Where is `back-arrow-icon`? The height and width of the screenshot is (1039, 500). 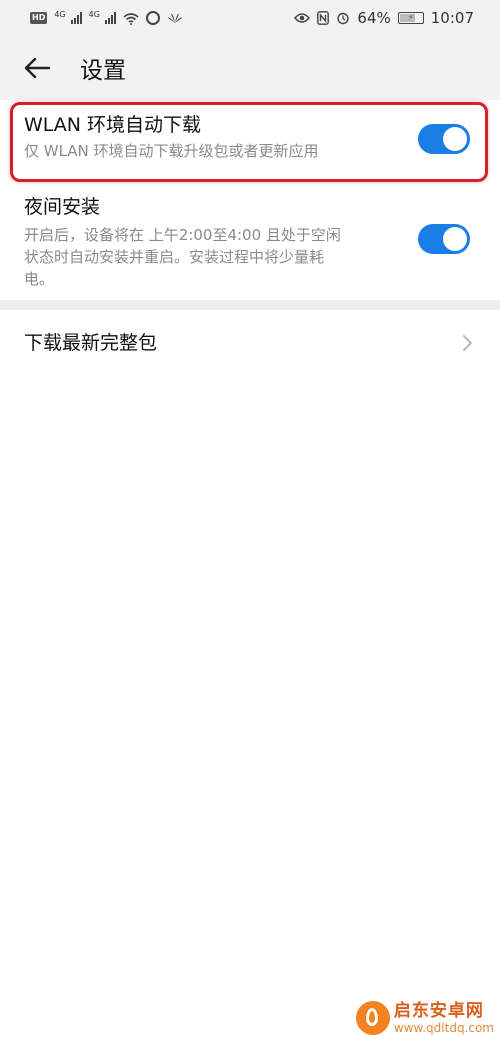
back-arrow-icon is located at coordinates (37, 68).